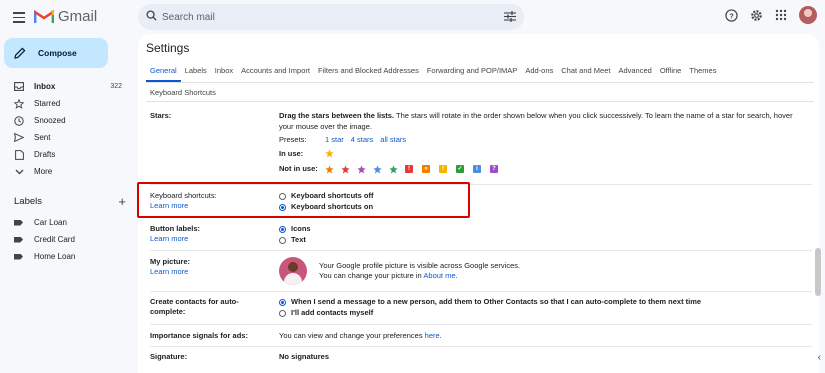 Image resolution: width=825 pixels, height=373 pixels. What do you see at coordinates (494, 169) in the screenshot?
I see `purple-question-icon: ?` at bounding box center [494, 169].